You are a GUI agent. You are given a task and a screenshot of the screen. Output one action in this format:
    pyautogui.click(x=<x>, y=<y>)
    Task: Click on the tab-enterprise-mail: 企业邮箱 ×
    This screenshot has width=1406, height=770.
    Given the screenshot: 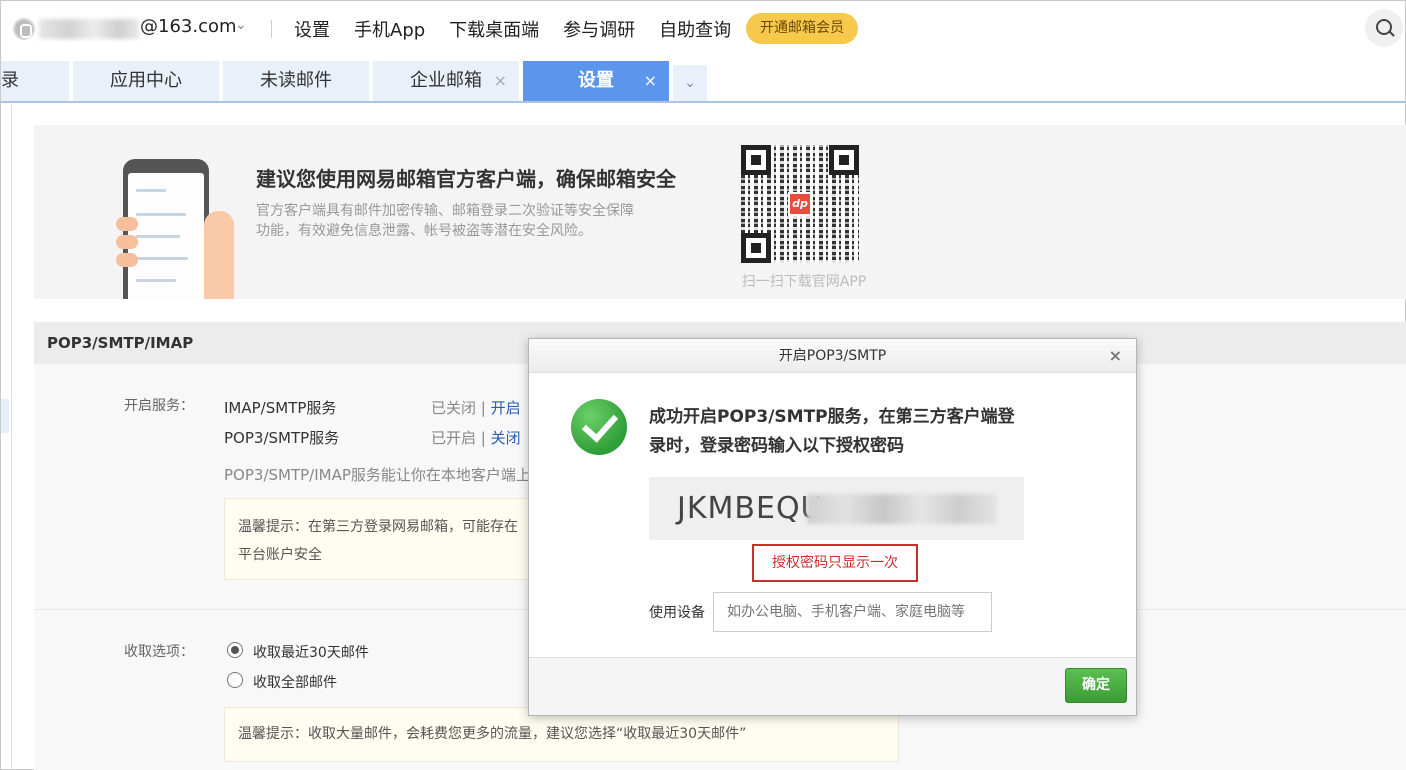 What is the action you would take?
    pyautogui.click(x=447, y=81)
    